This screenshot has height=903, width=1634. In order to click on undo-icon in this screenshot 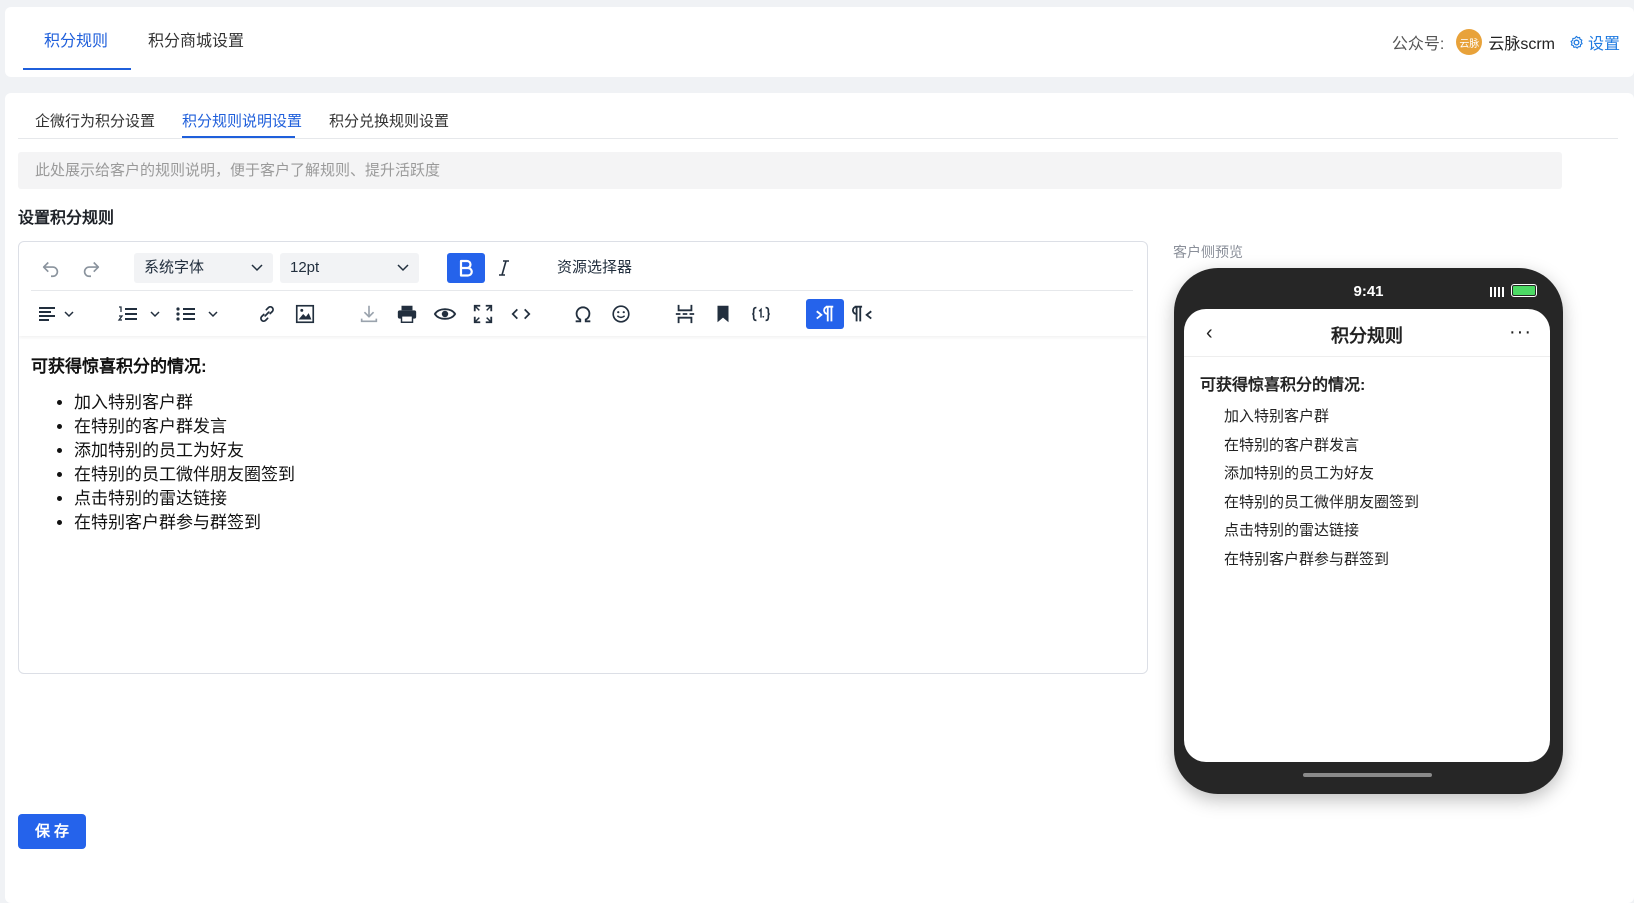, I will do `click(50, 269)`.